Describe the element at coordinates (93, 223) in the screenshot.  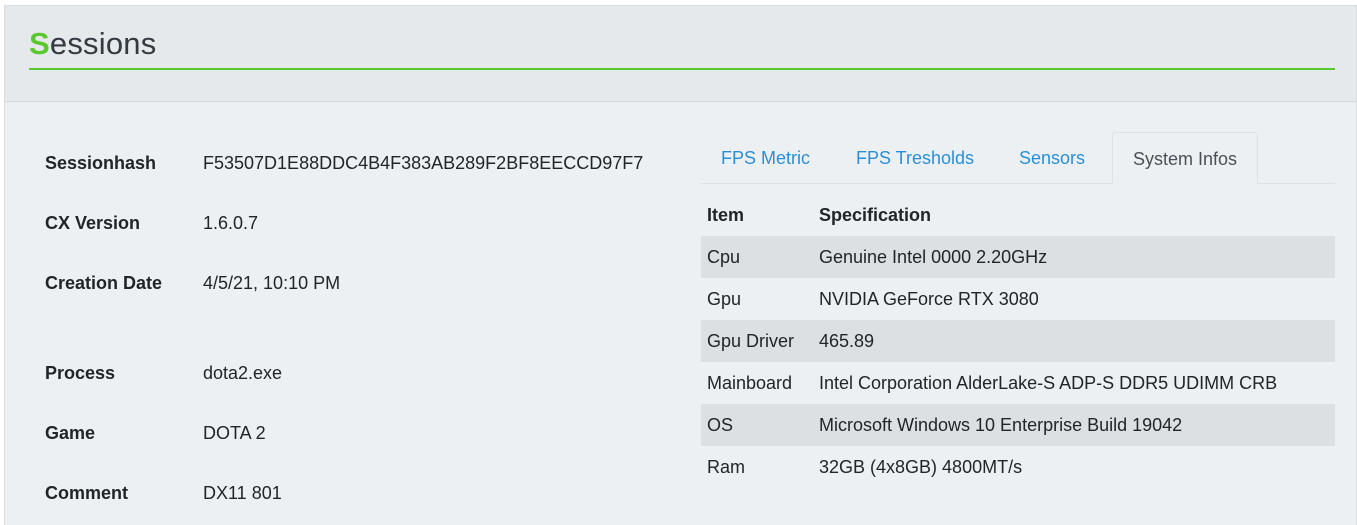
I see `info-label: CX Version` at that location.